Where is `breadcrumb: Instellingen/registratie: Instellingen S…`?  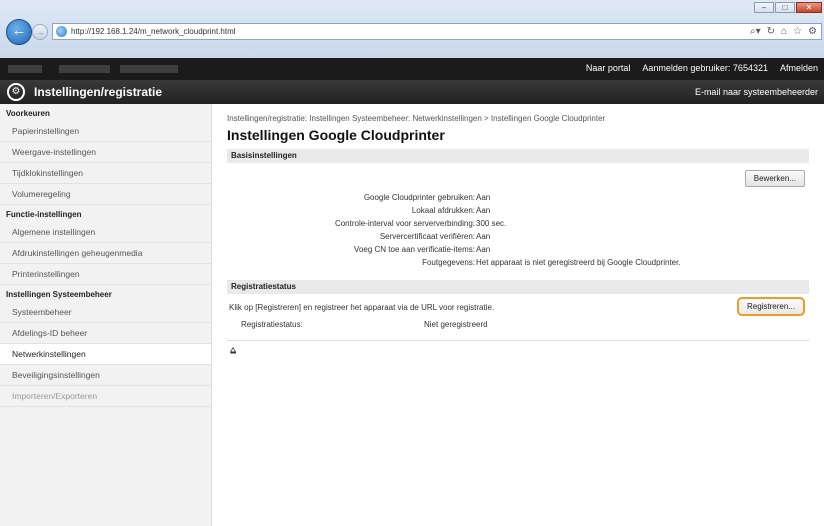
breadcrumb: Instellingen/registratie: Instellingen S… is located at coordinates (416, 118).